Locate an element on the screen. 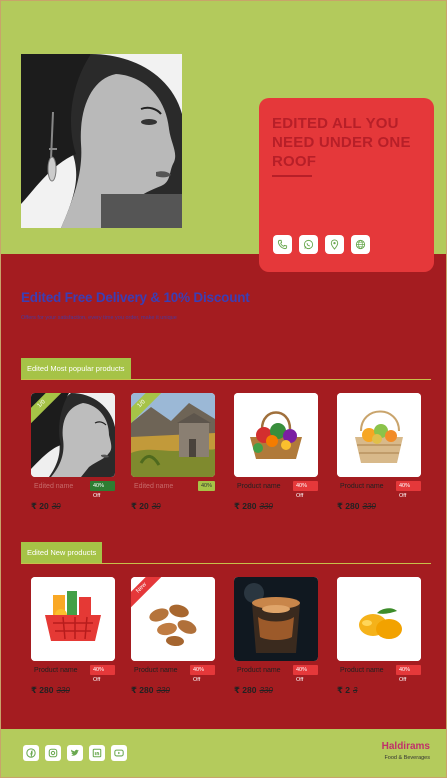 This screenshot has height=778, width=447. brand-name: Haldirams is located at coordinates (405, 746).